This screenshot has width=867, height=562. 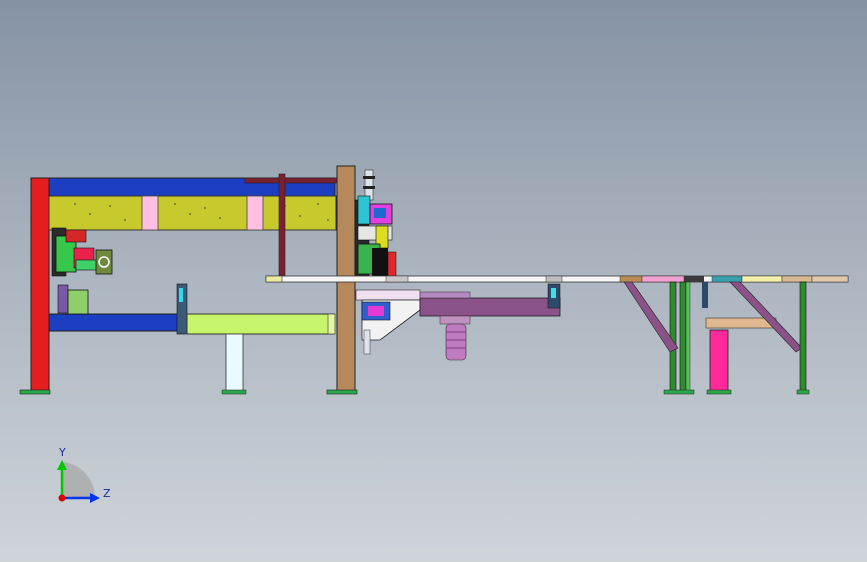 What do you see at coordinates (716, 338) in the screenshot?
I see `right-frame` at bounding box center [716, 338].